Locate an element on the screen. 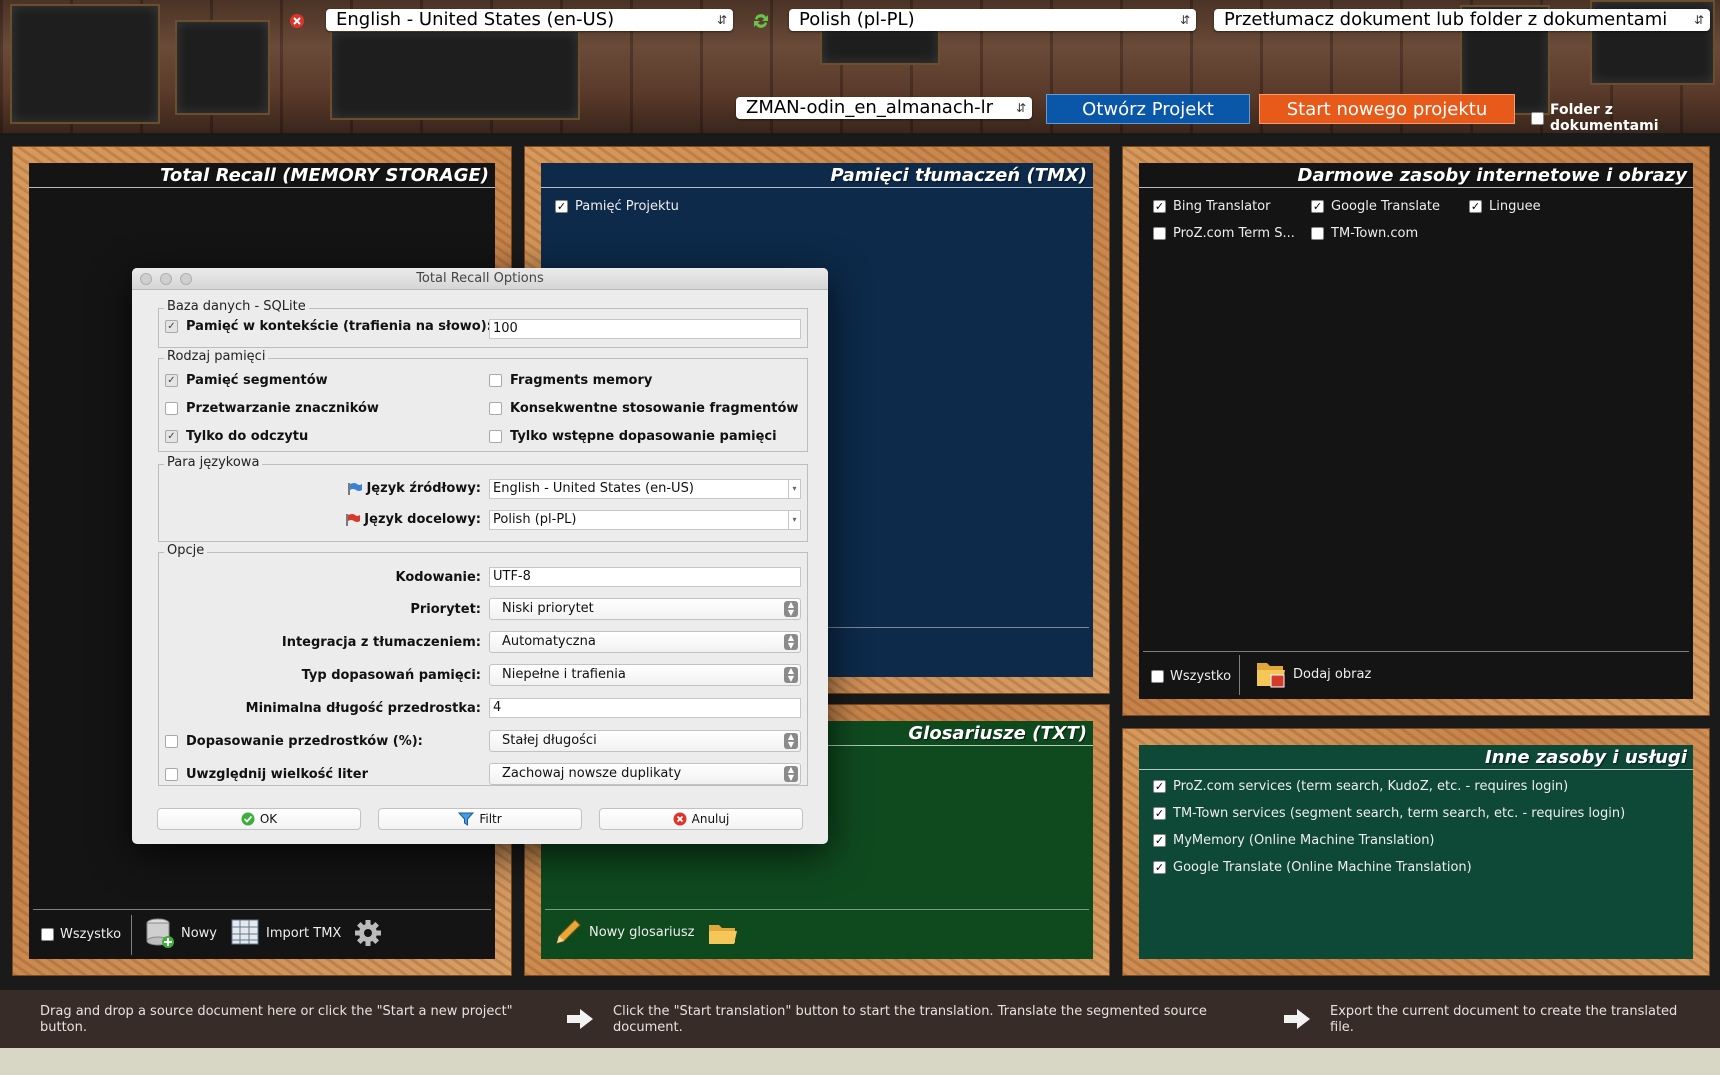  priority-select: Niski priorytet ▲ ▼ is located at coordinates (645, 609).